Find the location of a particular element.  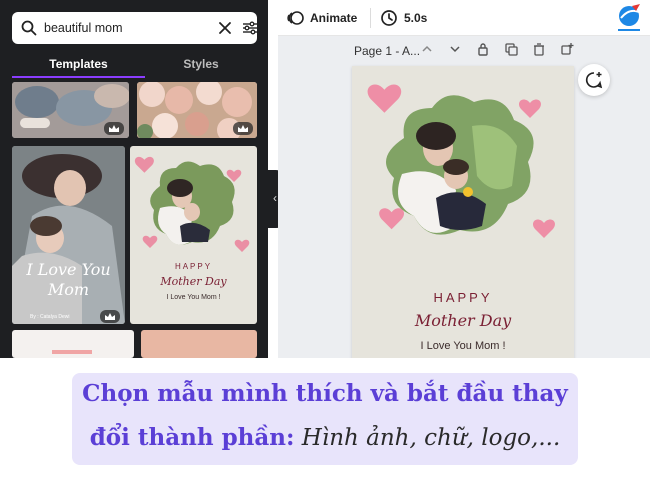

template-text-love: I Love You Mom ! is located at coordinates (193, 297).